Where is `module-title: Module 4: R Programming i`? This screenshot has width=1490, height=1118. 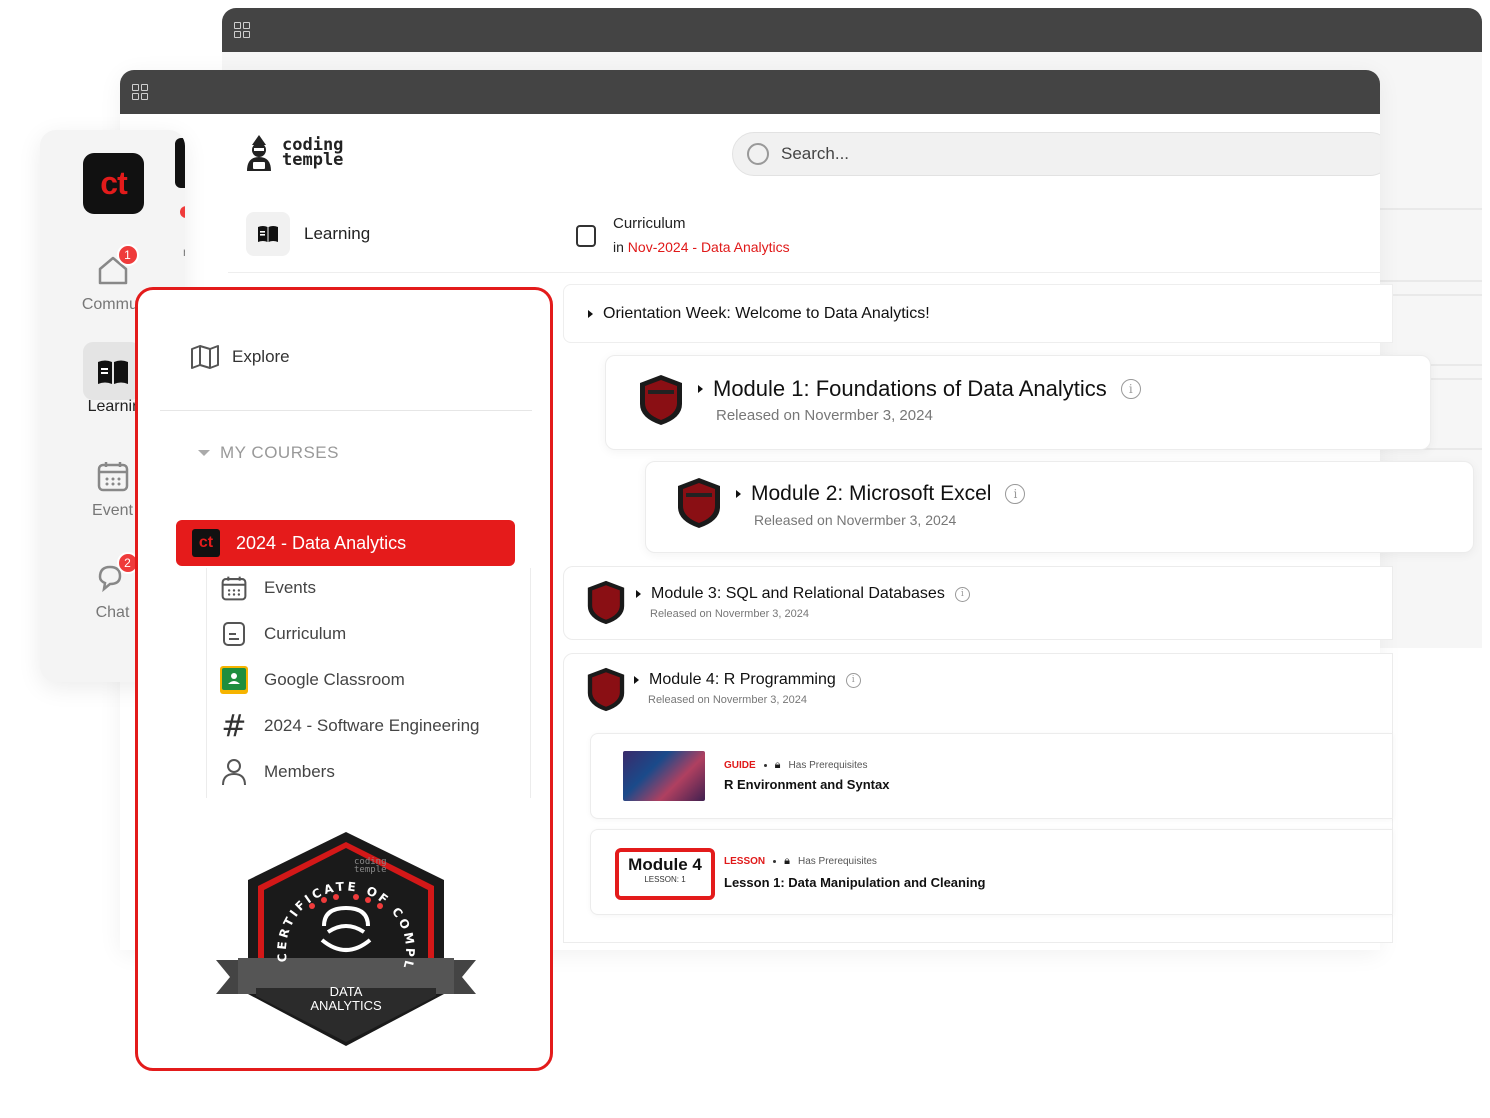
module-title: Module 4: R Programming i is located at coordinates (747, 680).